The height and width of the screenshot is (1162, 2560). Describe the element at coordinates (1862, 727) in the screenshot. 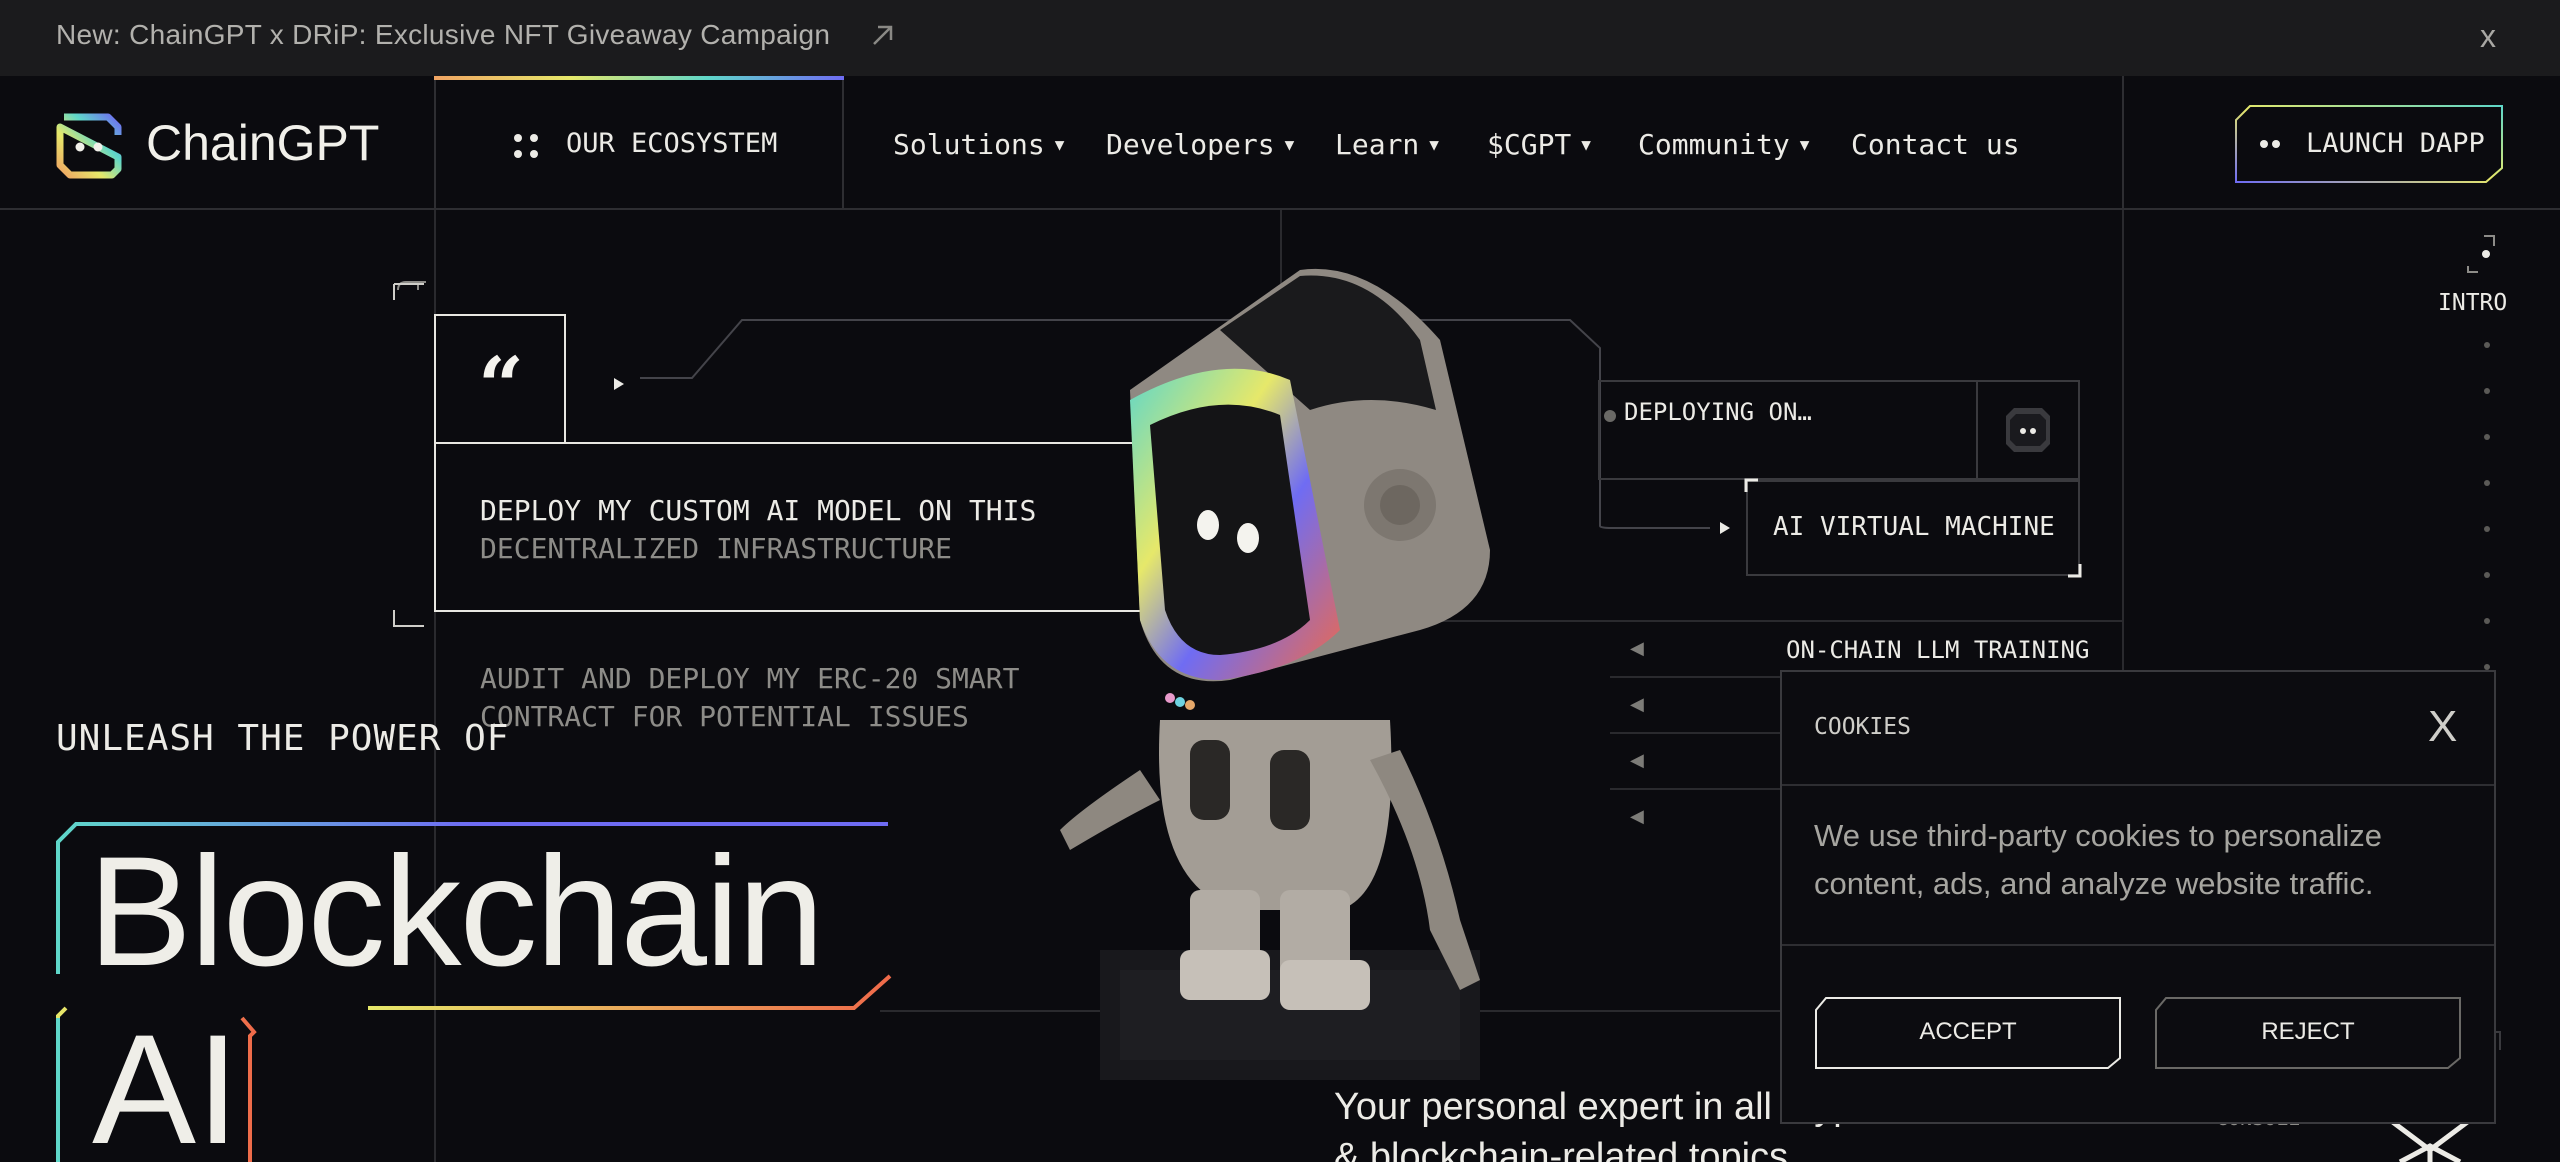

I see `cookie-dialog-title: COOKIES` at that location.